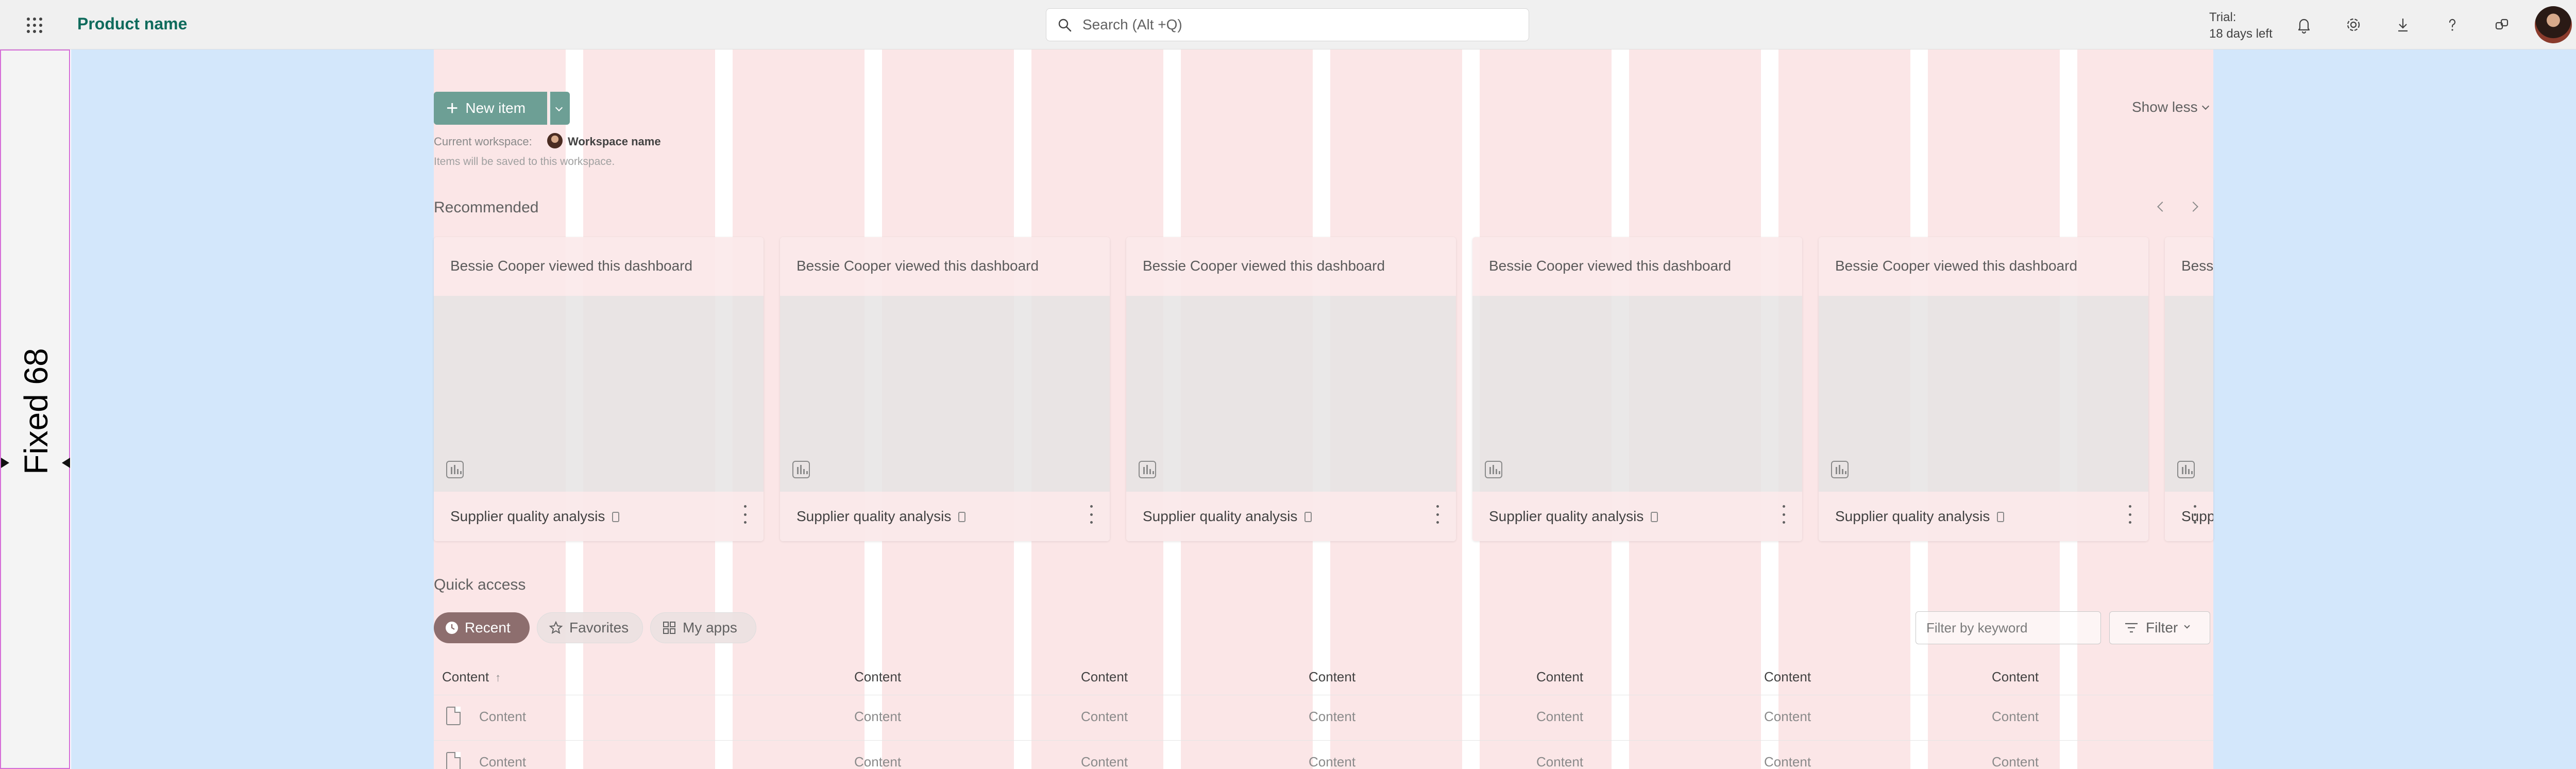 This screenshot has width=2576, height=769. I want to click on sort-up-icon: ↑, so click(498, 677).